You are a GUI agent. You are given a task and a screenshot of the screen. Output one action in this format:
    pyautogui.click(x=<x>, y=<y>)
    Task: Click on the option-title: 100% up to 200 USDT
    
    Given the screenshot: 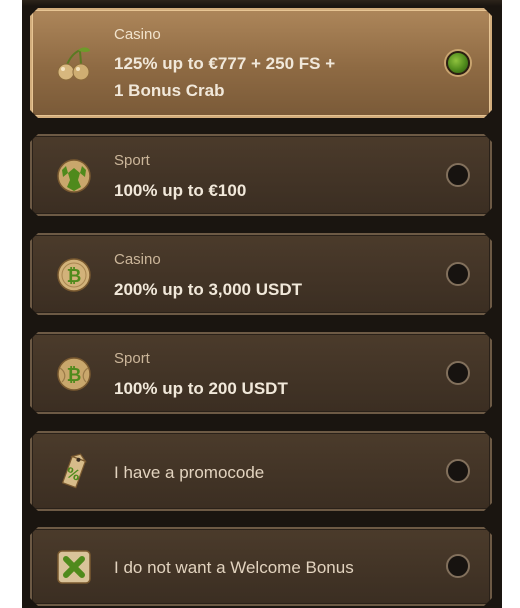 What is the action you would take?
    pyautogui.click(x=201, y=388)
    